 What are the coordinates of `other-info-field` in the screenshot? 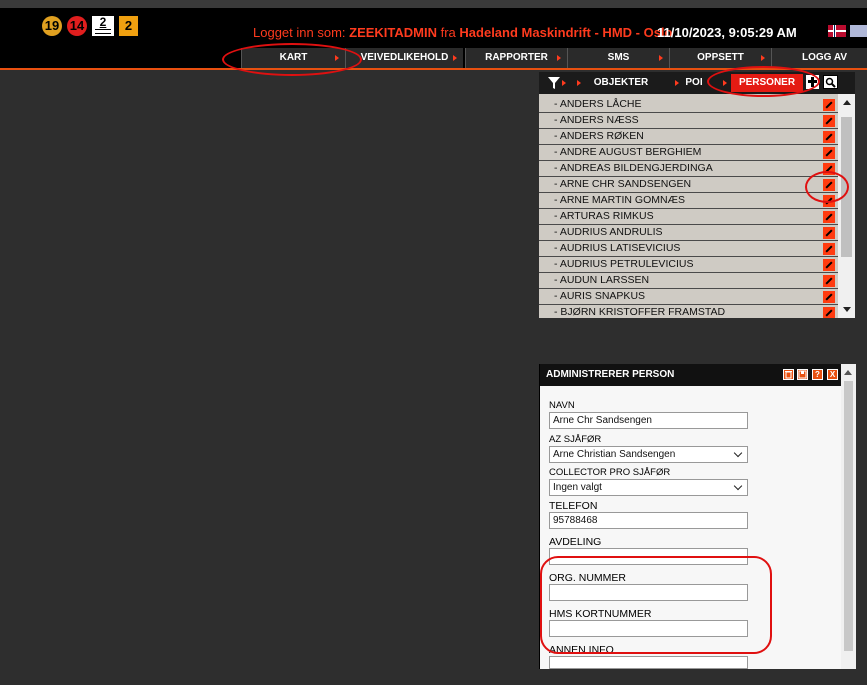 It's located at (648, 662).